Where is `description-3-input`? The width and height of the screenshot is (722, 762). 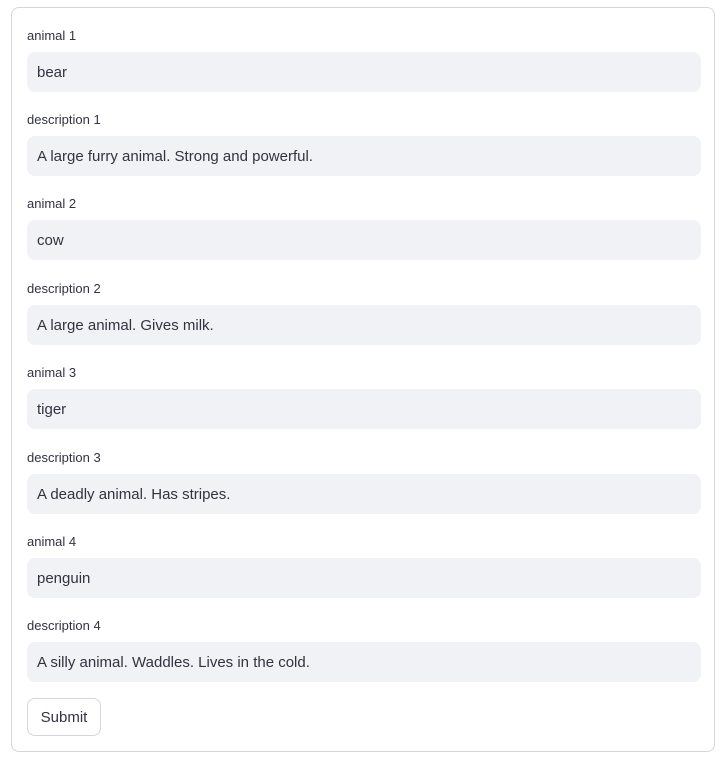
description-3-input is located at coordinates (364, 494).